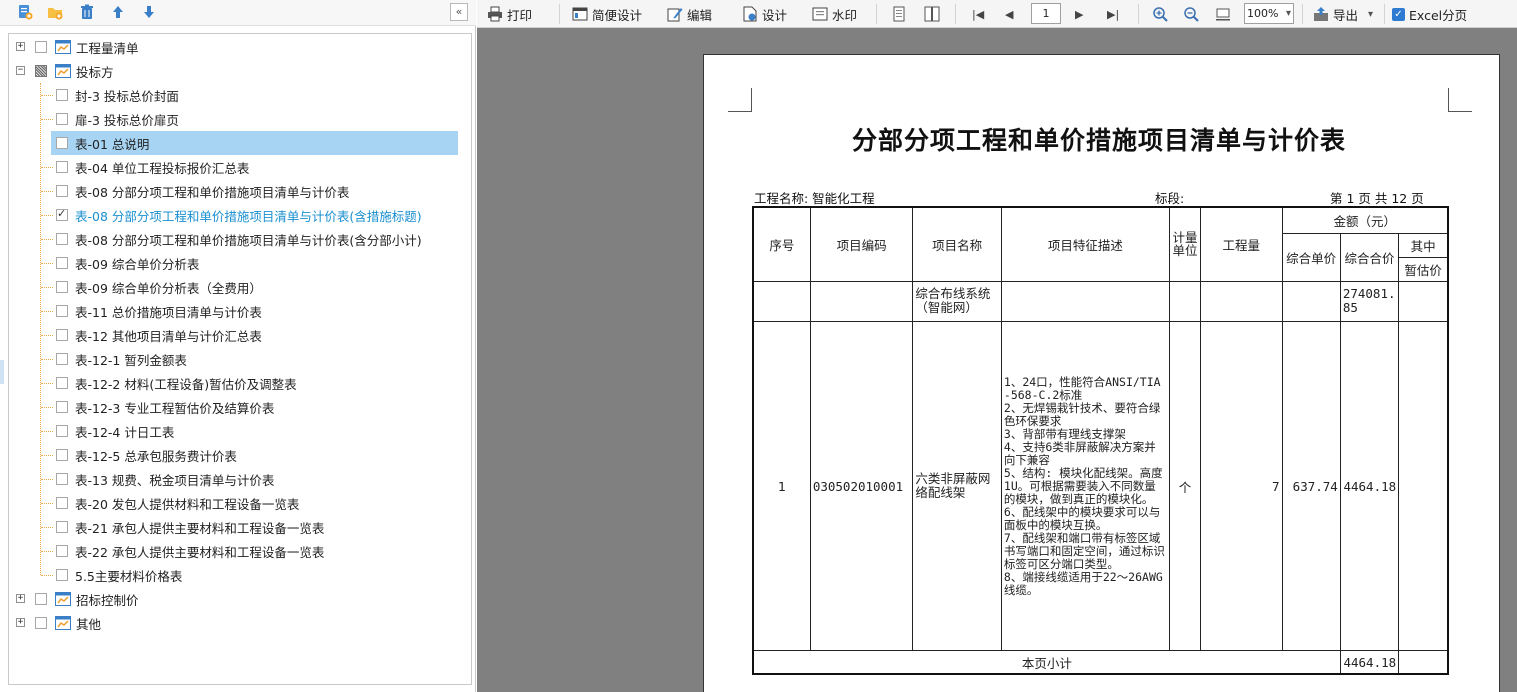  What do you see at coordinates (240, 623) in the screenshot?
I see `tree-group-other: + 其他` at bounding box center [240, 623].